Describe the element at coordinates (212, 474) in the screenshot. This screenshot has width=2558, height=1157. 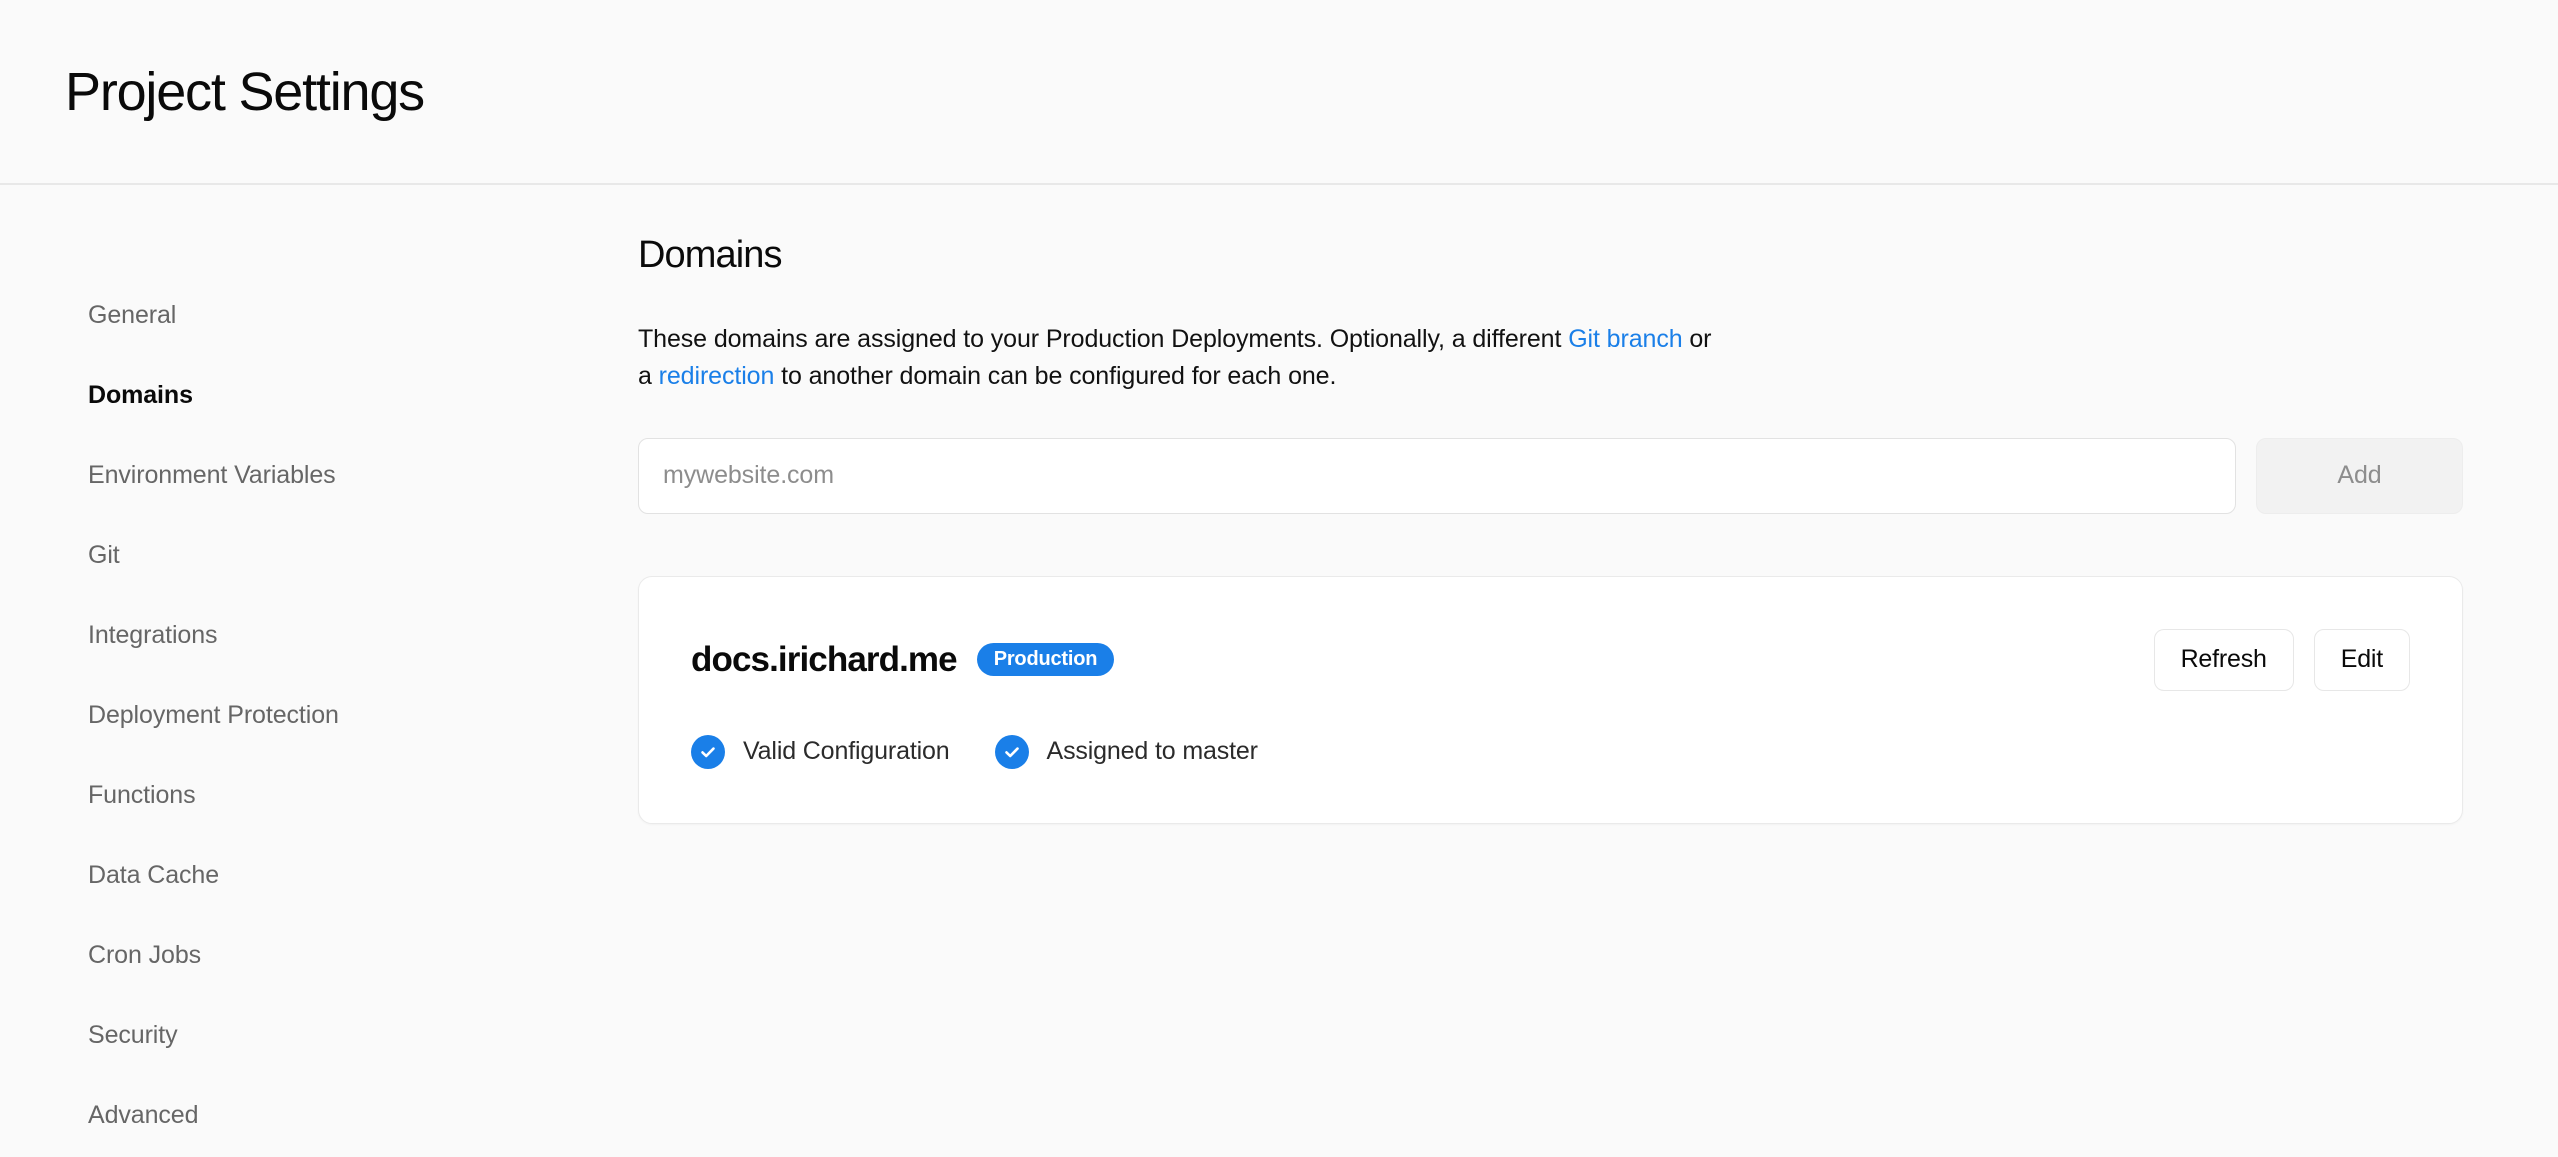
I see `sidebar-item-label: Environment Variables` at that location.